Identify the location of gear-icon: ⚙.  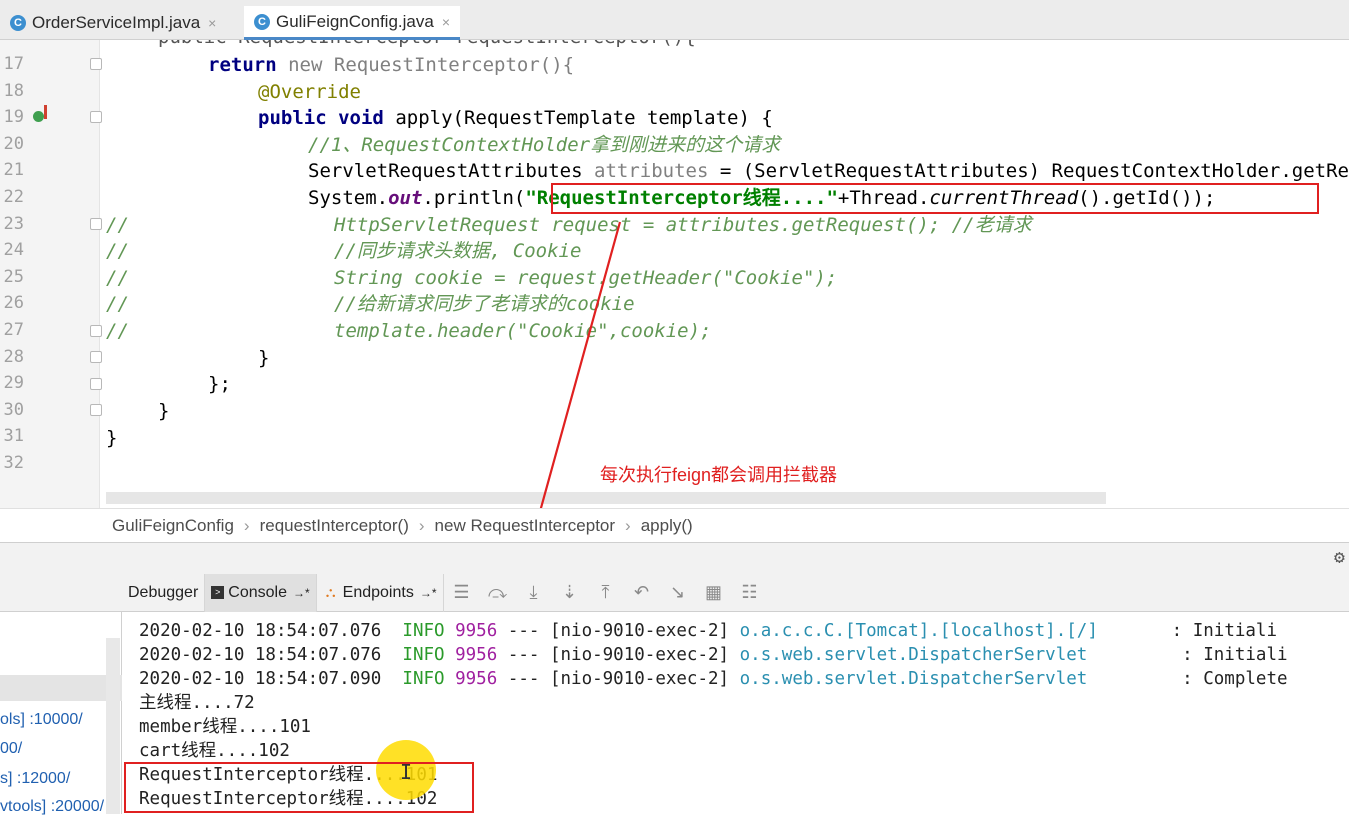
(1339, 557).